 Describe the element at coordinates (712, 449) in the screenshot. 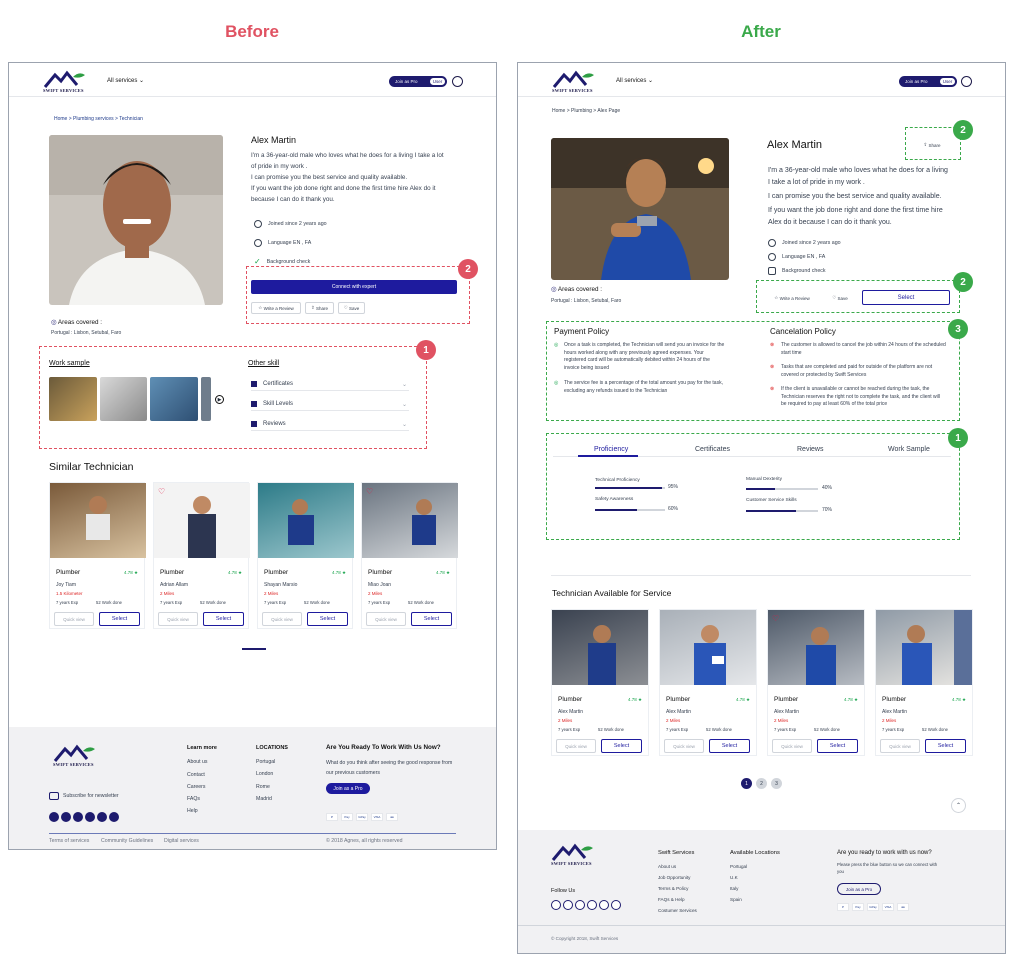

I see `tab-certificates: Certificates` at that location.